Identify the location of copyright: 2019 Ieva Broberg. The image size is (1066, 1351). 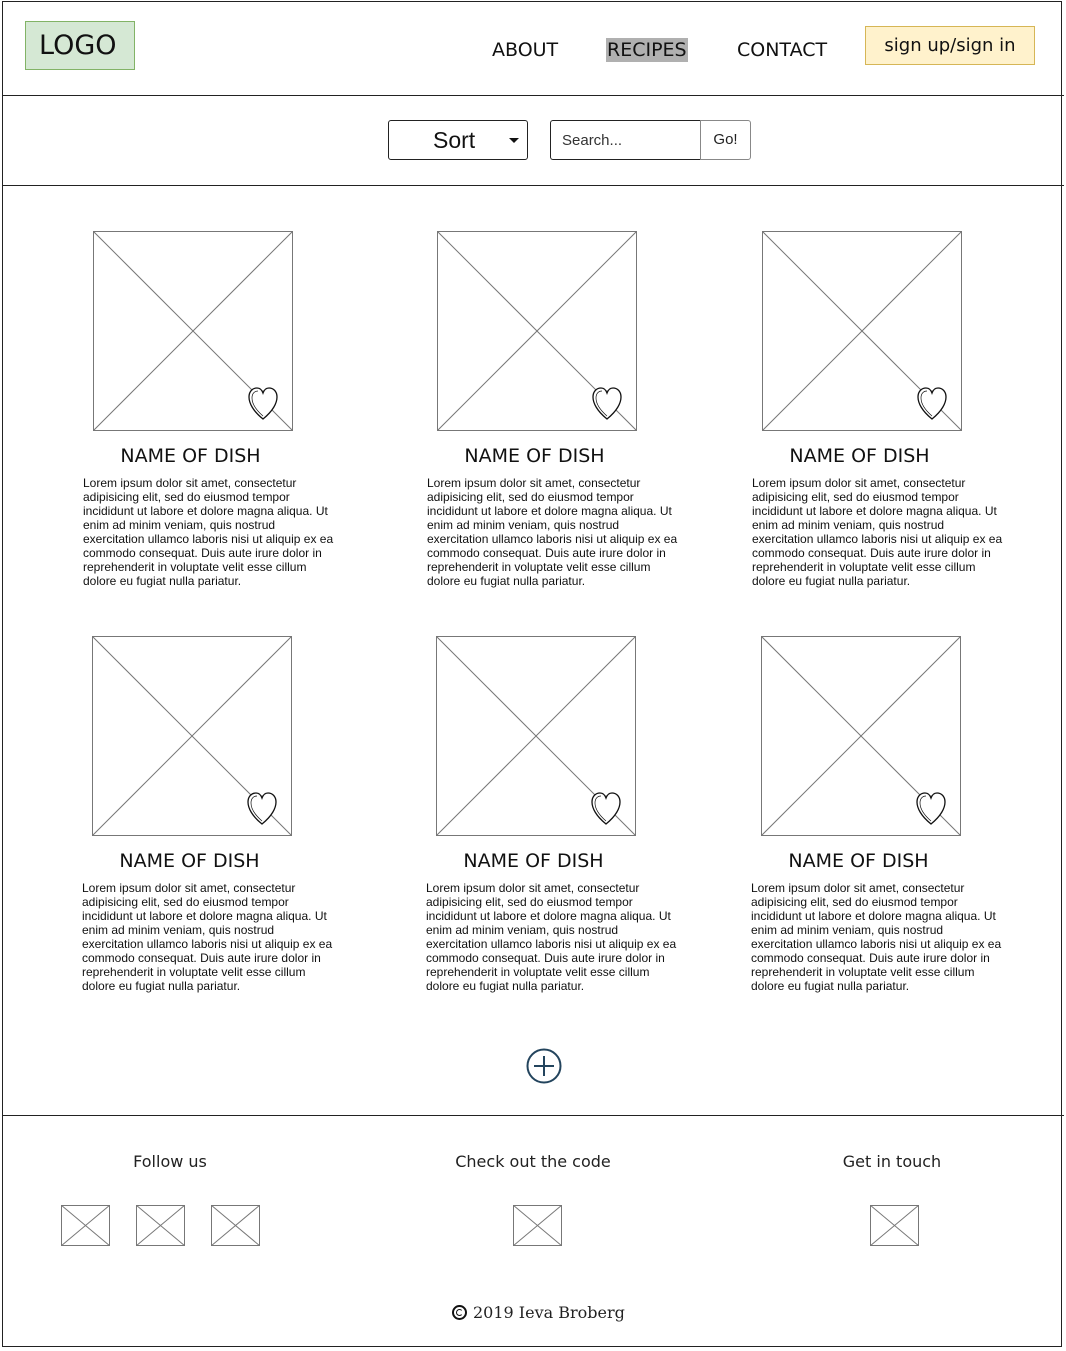
(538, 1313).